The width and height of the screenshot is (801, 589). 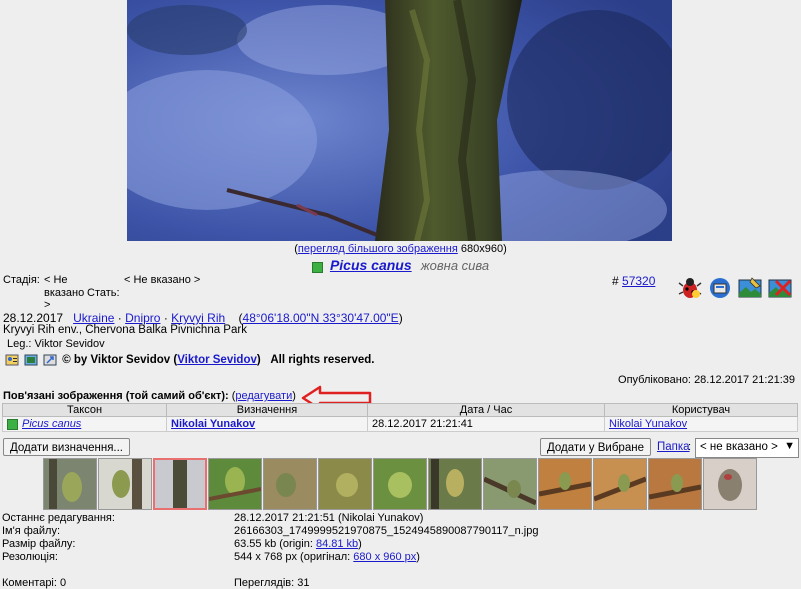 What do you see at coordinates (84, 410) in the screenshot?
I see `col-taxon: Таксон` at bounding box center [84, 410].